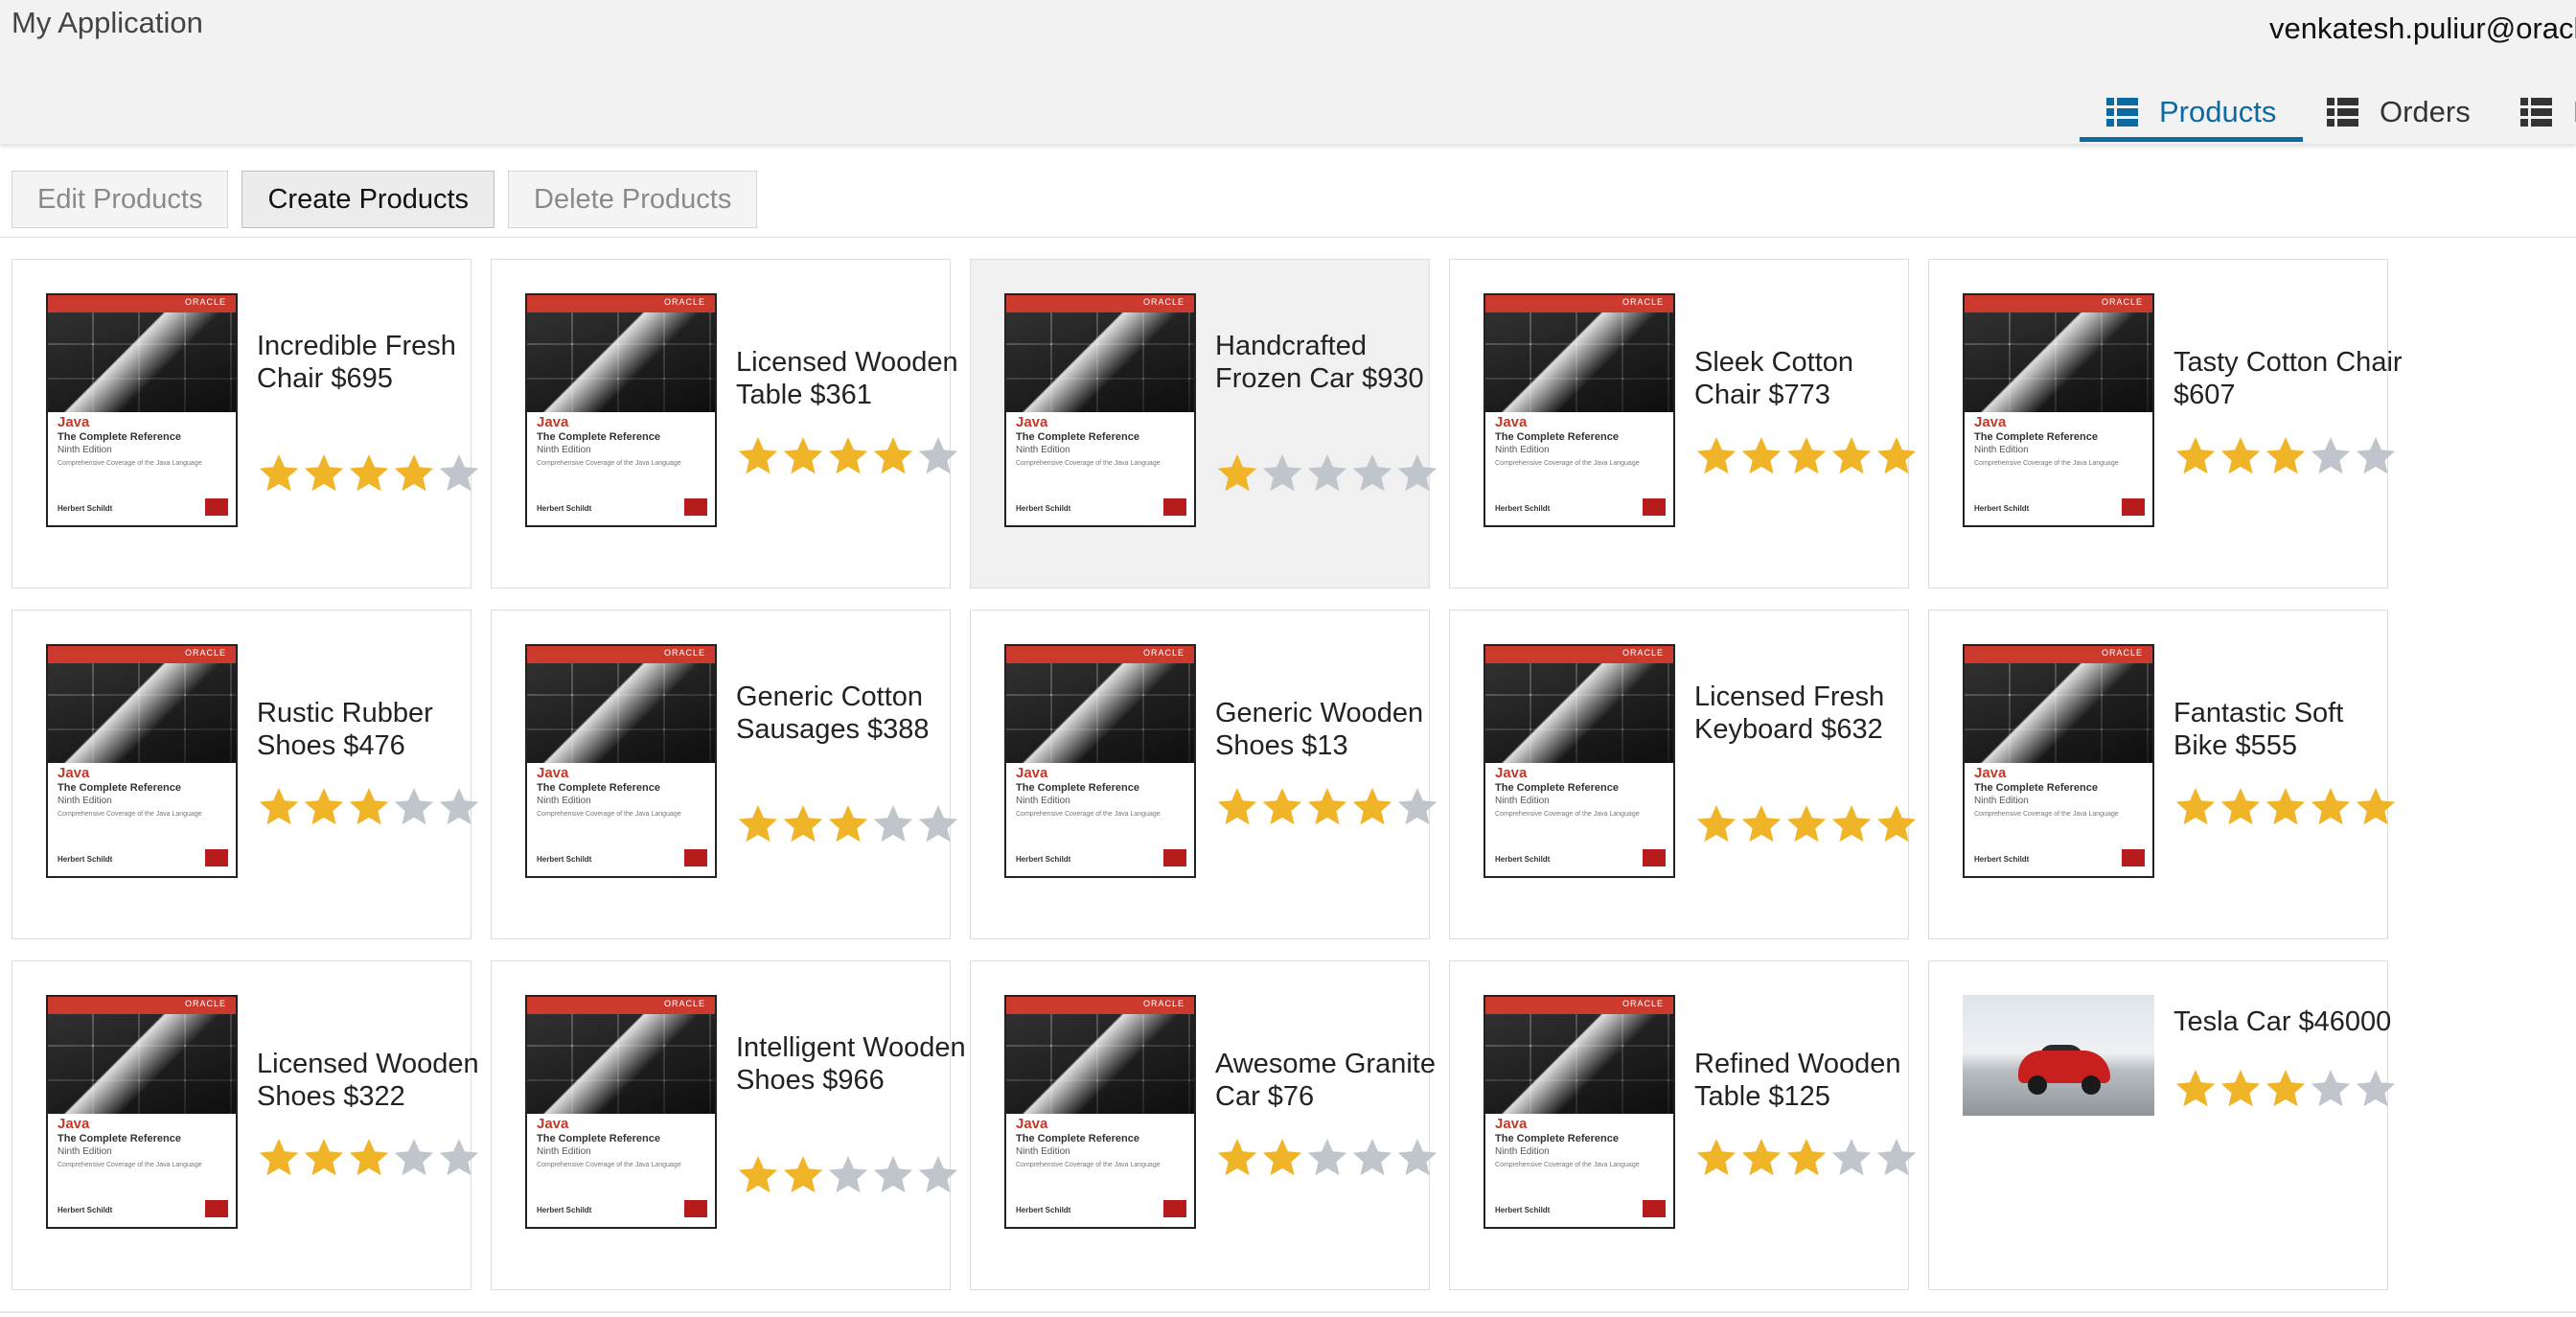 The image size is (2576, 1317). Describe the element at coordinates (2422, 29) in the screenshot. I see `user-menu: venkatesh.puliur@oracle` at that location.